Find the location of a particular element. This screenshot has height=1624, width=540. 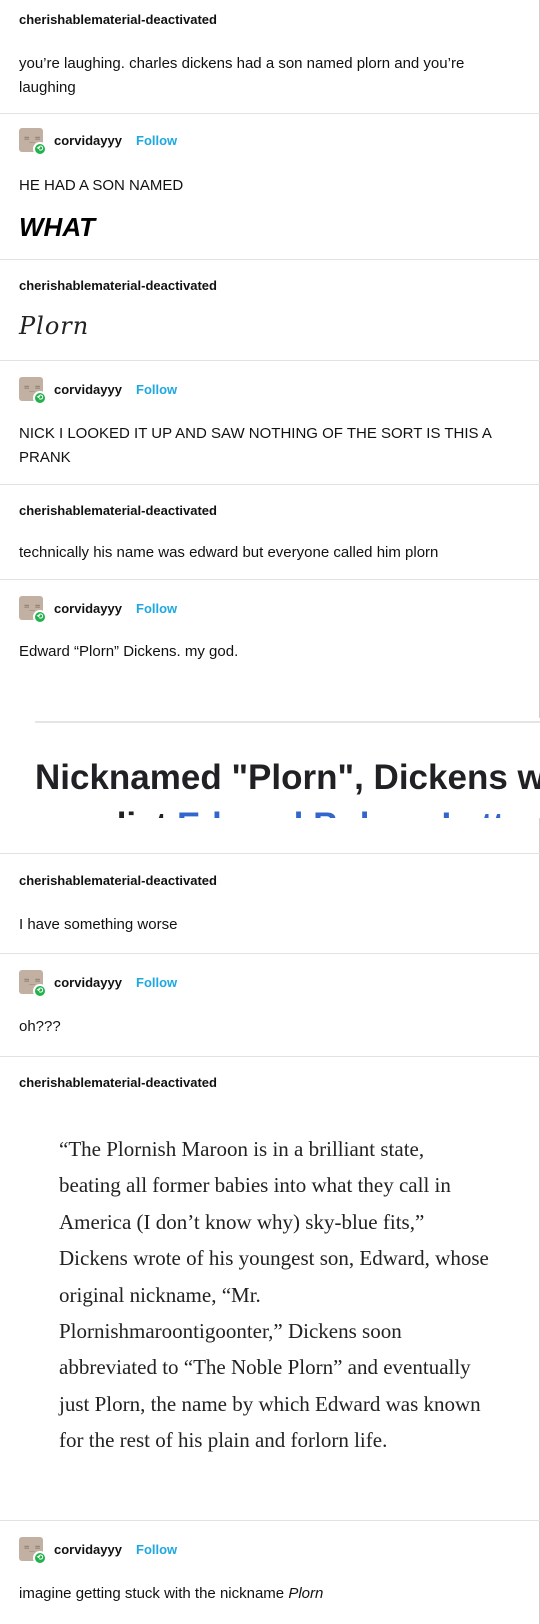

screenshot-divider is located at coordinates (287, 722).